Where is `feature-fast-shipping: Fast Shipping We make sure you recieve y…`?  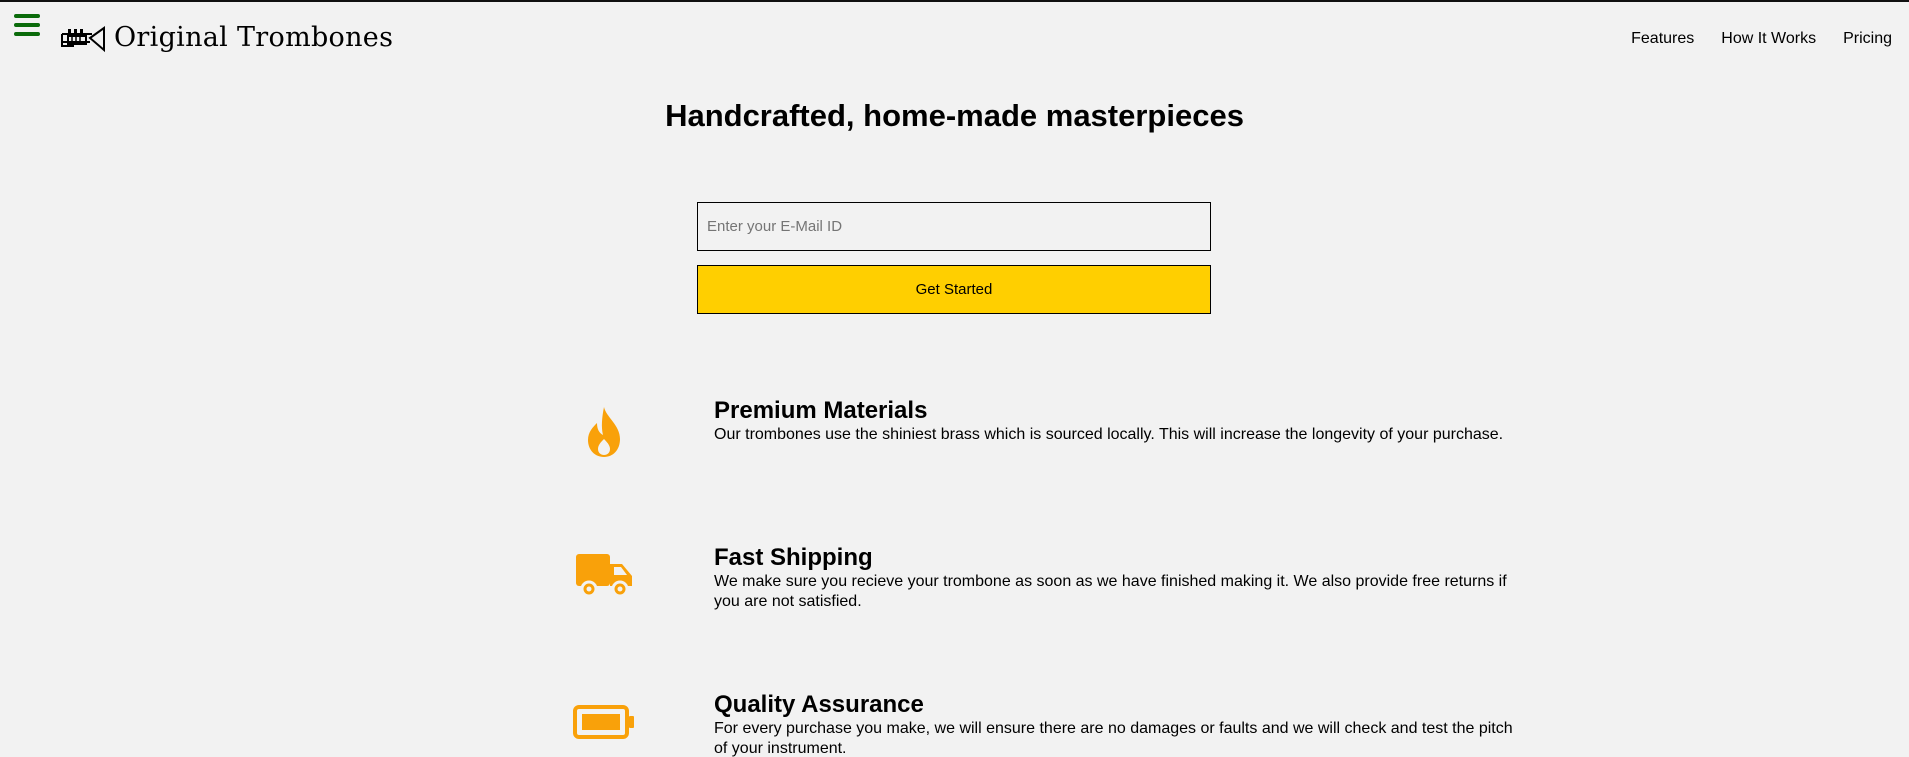 feature-fast-shipping: Fast Shipping We make sure you recieve y… is located at coordinates (1035, 589).